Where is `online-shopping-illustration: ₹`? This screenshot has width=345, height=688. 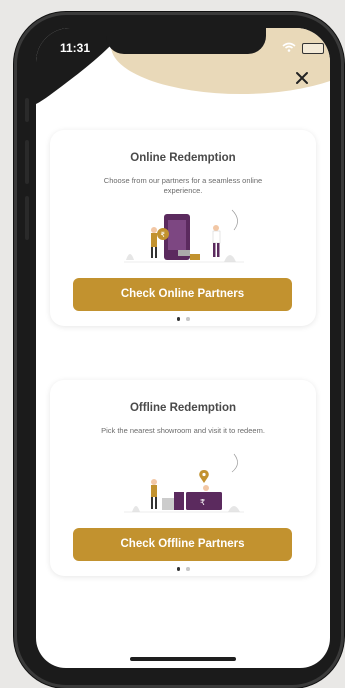 online-shopping-illustration: ₹ is located at coordinates (184, 236).